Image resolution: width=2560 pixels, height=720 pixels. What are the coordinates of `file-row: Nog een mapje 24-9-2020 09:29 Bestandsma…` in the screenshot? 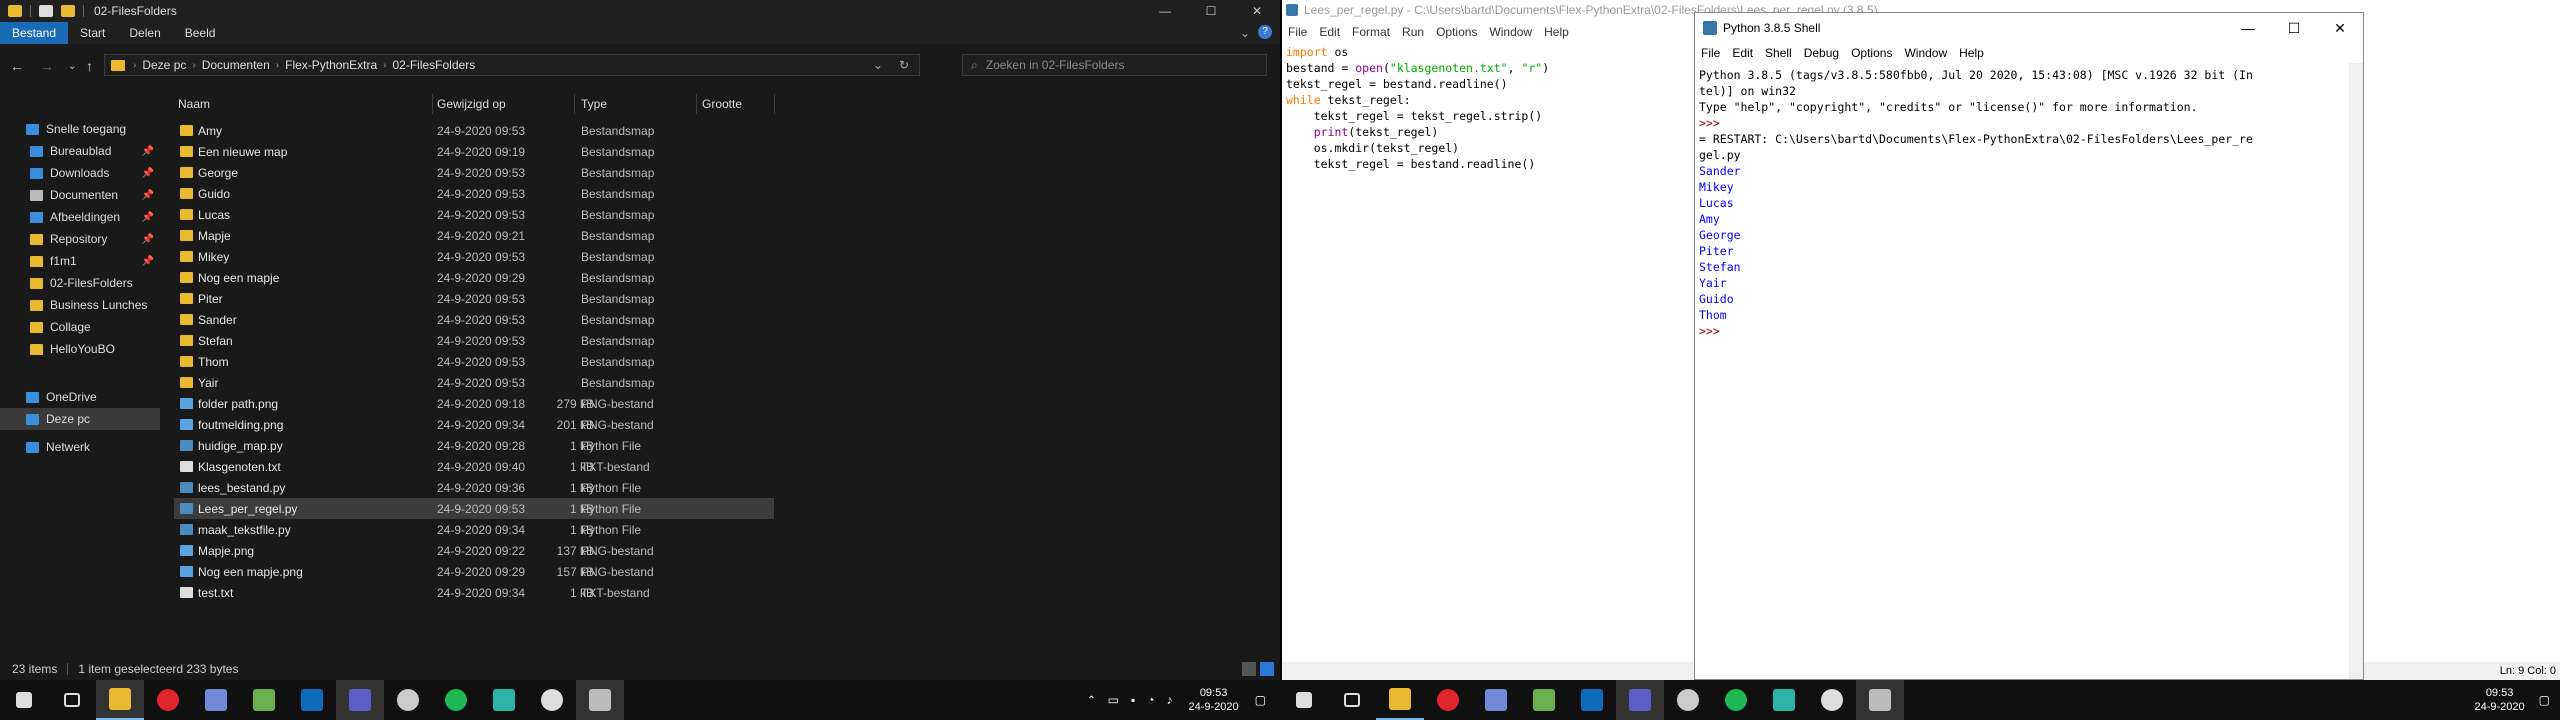 It's located at (474, 277).